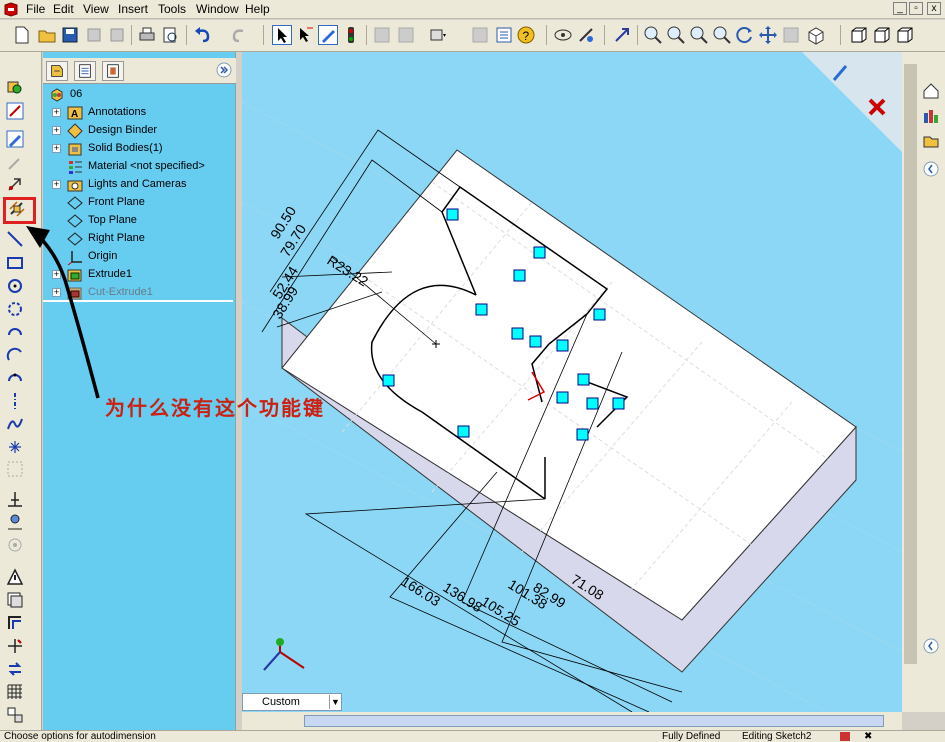 Image resolution: width=945 pixels, height=742 pixels. What do you see at coordinates (75, 203) in the screenshot?
I see `plane-icon` at bounding box center [75, 203].